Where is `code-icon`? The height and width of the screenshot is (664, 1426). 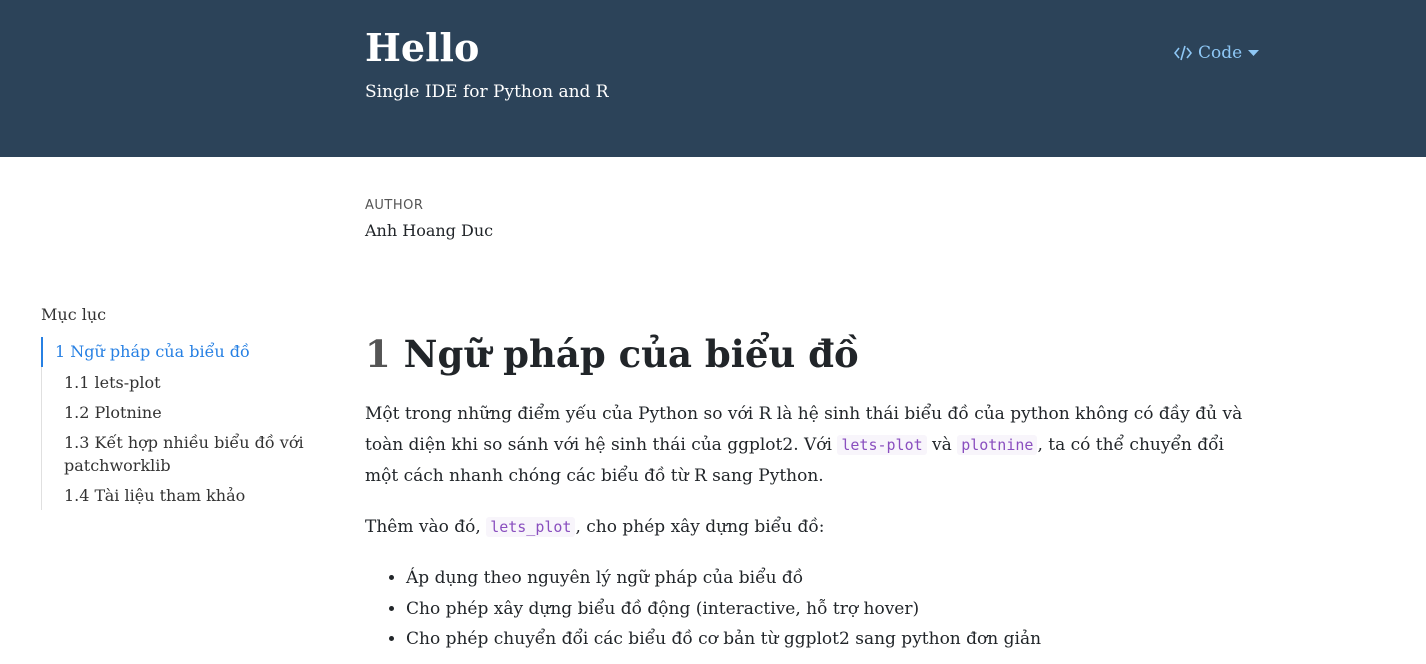
code-icon is located at coordinates (1183, 53).